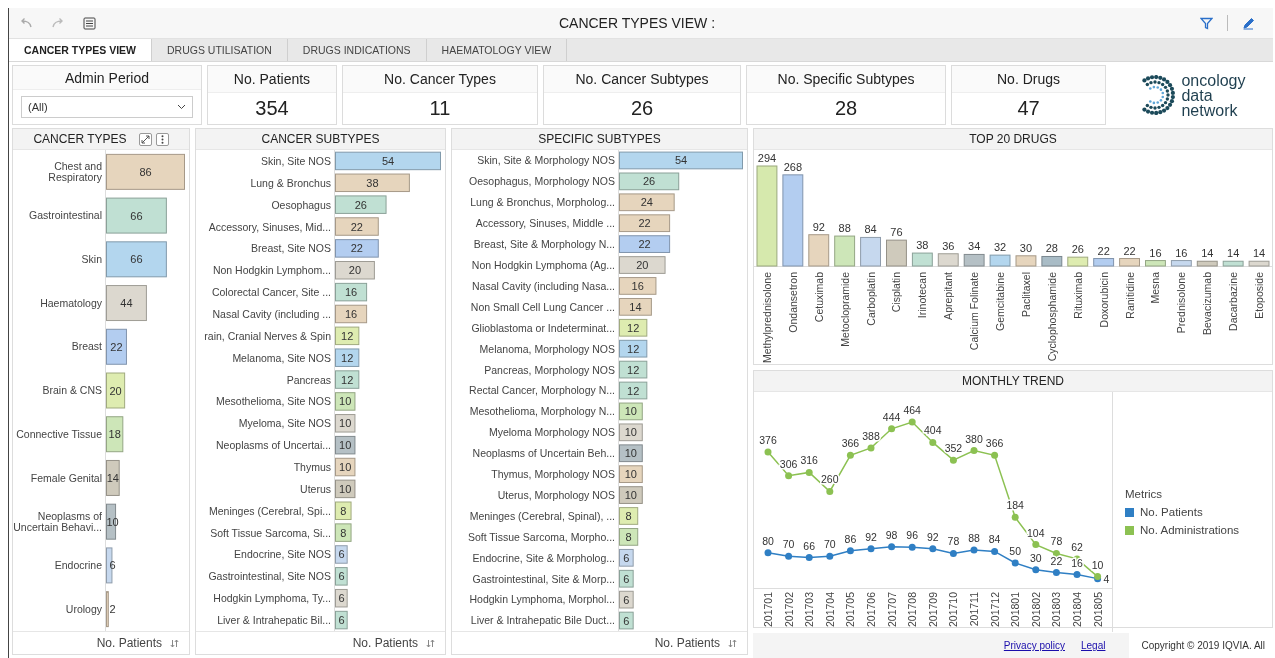  Describe the element at coordinates (440, 108) in the screenshot. I see `kpi-value: 11` at that location.